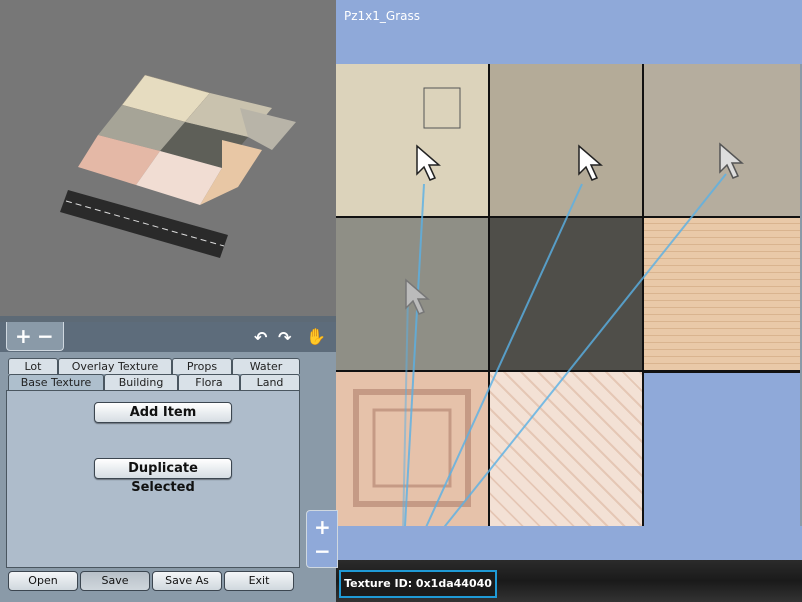  I want to click on rotate-left-icon: ↶, so click(260, 338).